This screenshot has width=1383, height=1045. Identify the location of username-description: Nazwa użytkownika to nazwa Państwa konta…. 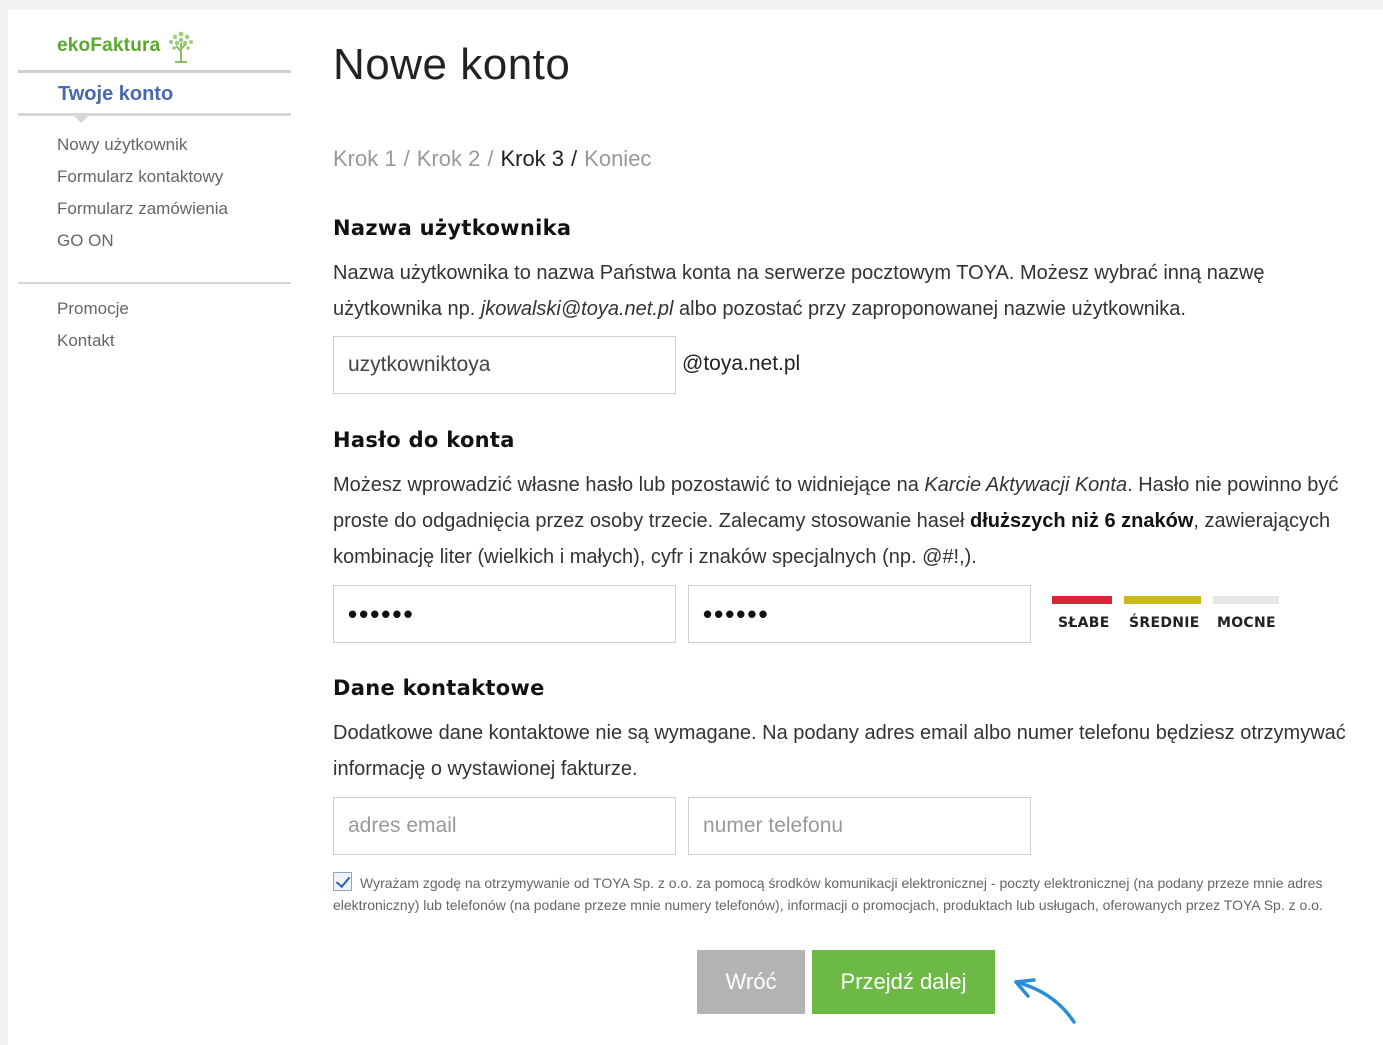
(848, 291).